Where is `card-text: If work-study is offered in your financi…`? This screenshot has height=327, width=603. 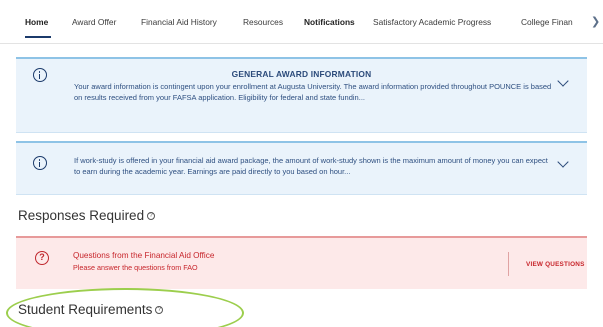 card-text: If work-study is offered in your financi… is located at coordinates (311, 166).